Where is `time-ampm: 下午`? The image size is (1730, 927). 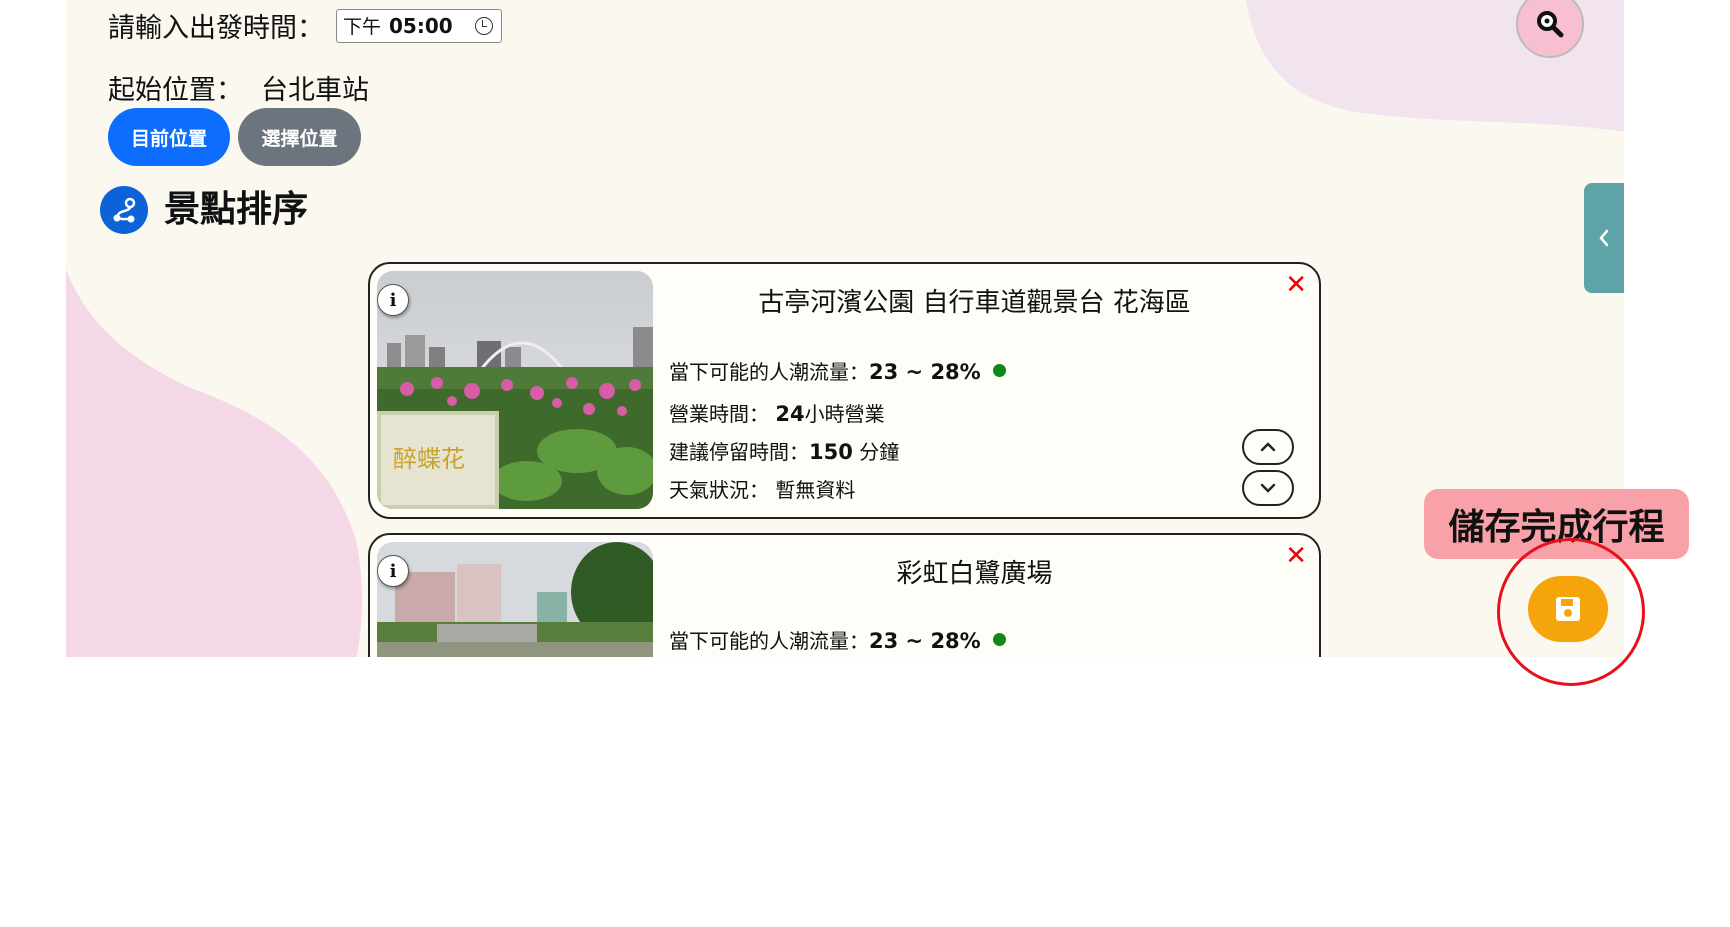
time-ampm: 下午 is located at coordinates (362, 27).